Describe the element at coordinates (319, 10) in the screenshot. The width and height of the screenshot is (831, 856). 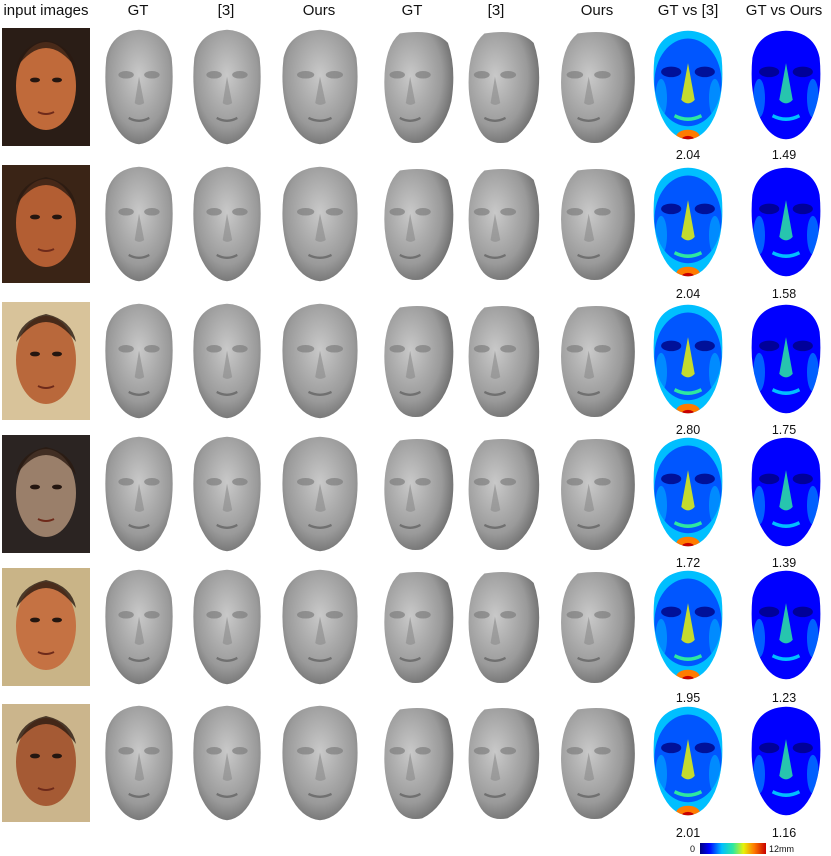
I see `header-ours-frontal: Ours` at that location.